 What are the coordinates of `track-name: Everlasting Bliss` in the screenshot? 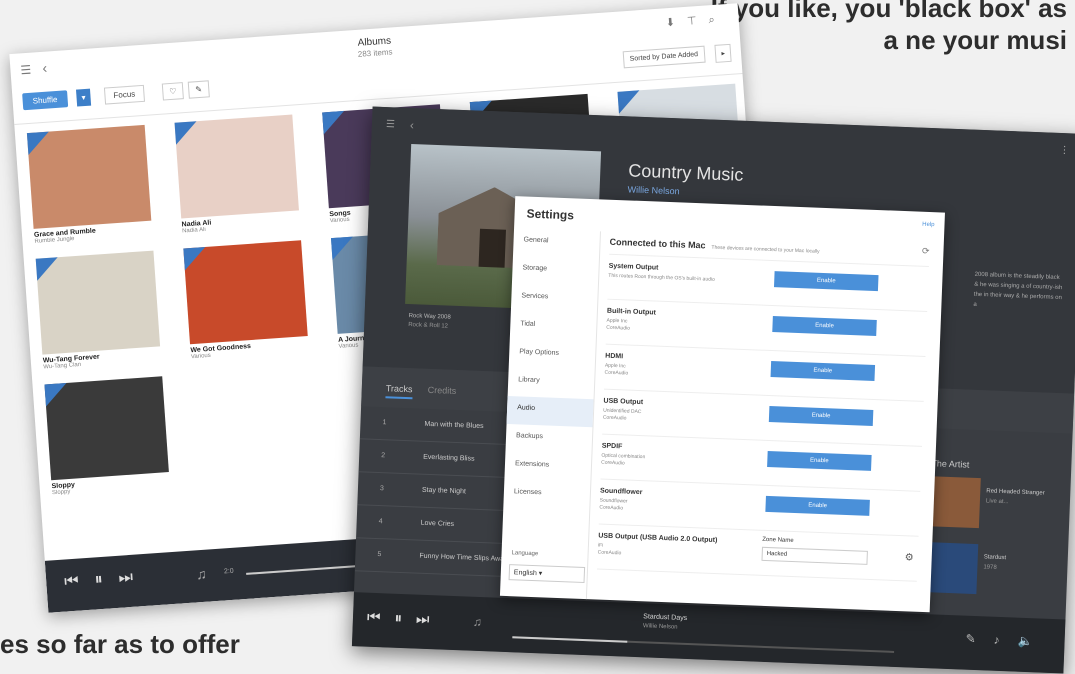 It's located at (449, 458).